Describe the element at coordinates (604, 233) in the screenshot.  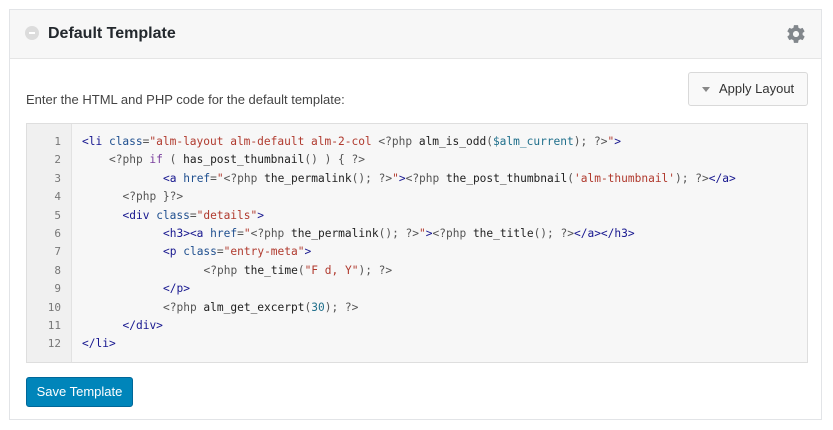
I see `code-token: </a></h3>` at that location.